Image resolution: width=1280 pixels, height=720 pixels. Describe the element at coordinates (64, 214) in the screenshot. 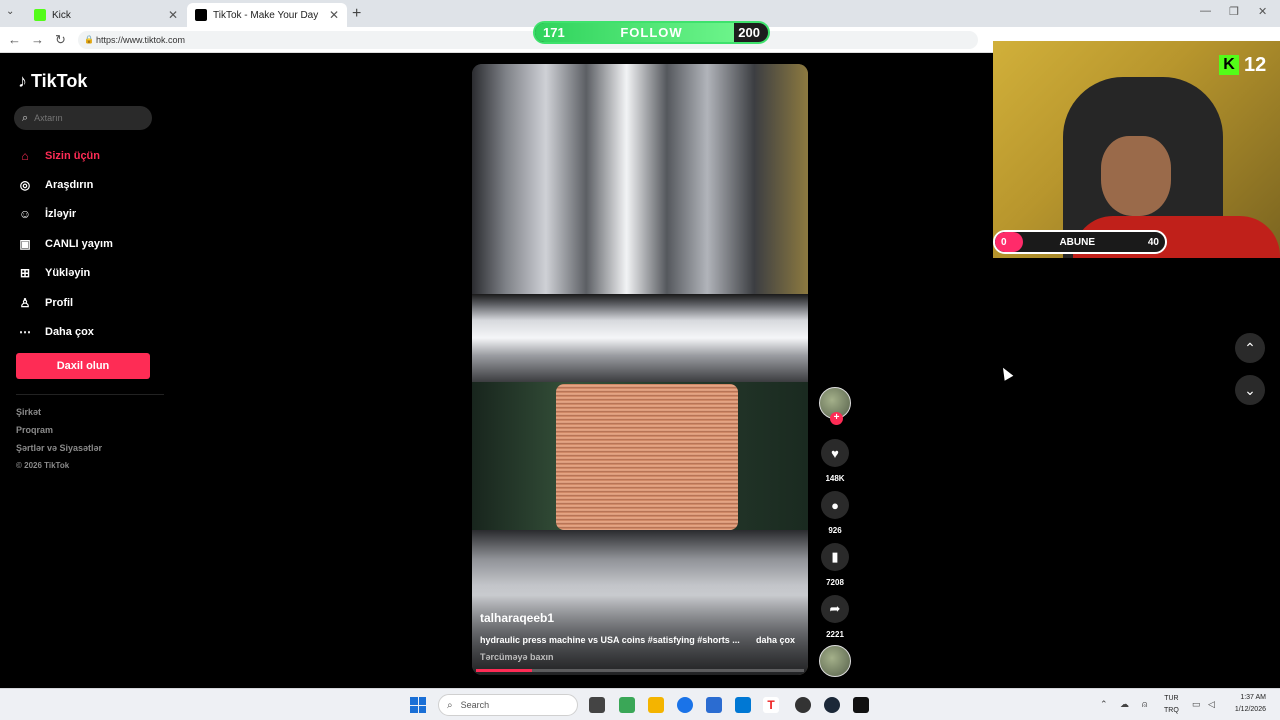

I see `sidebar-item-following: ☺ İzləyir` at that location.